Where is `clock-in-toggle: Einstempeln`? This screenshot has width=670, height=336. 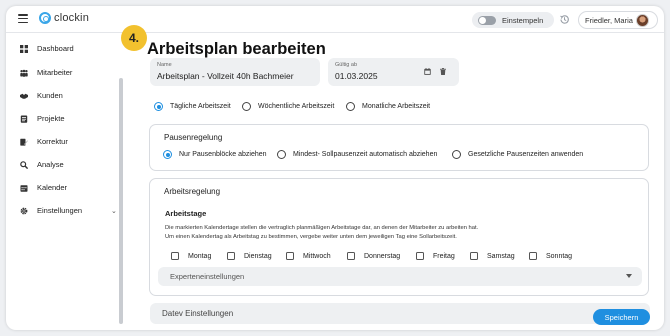 clock-in-toggle: Einstempeln is located at coordinates (513, 20).